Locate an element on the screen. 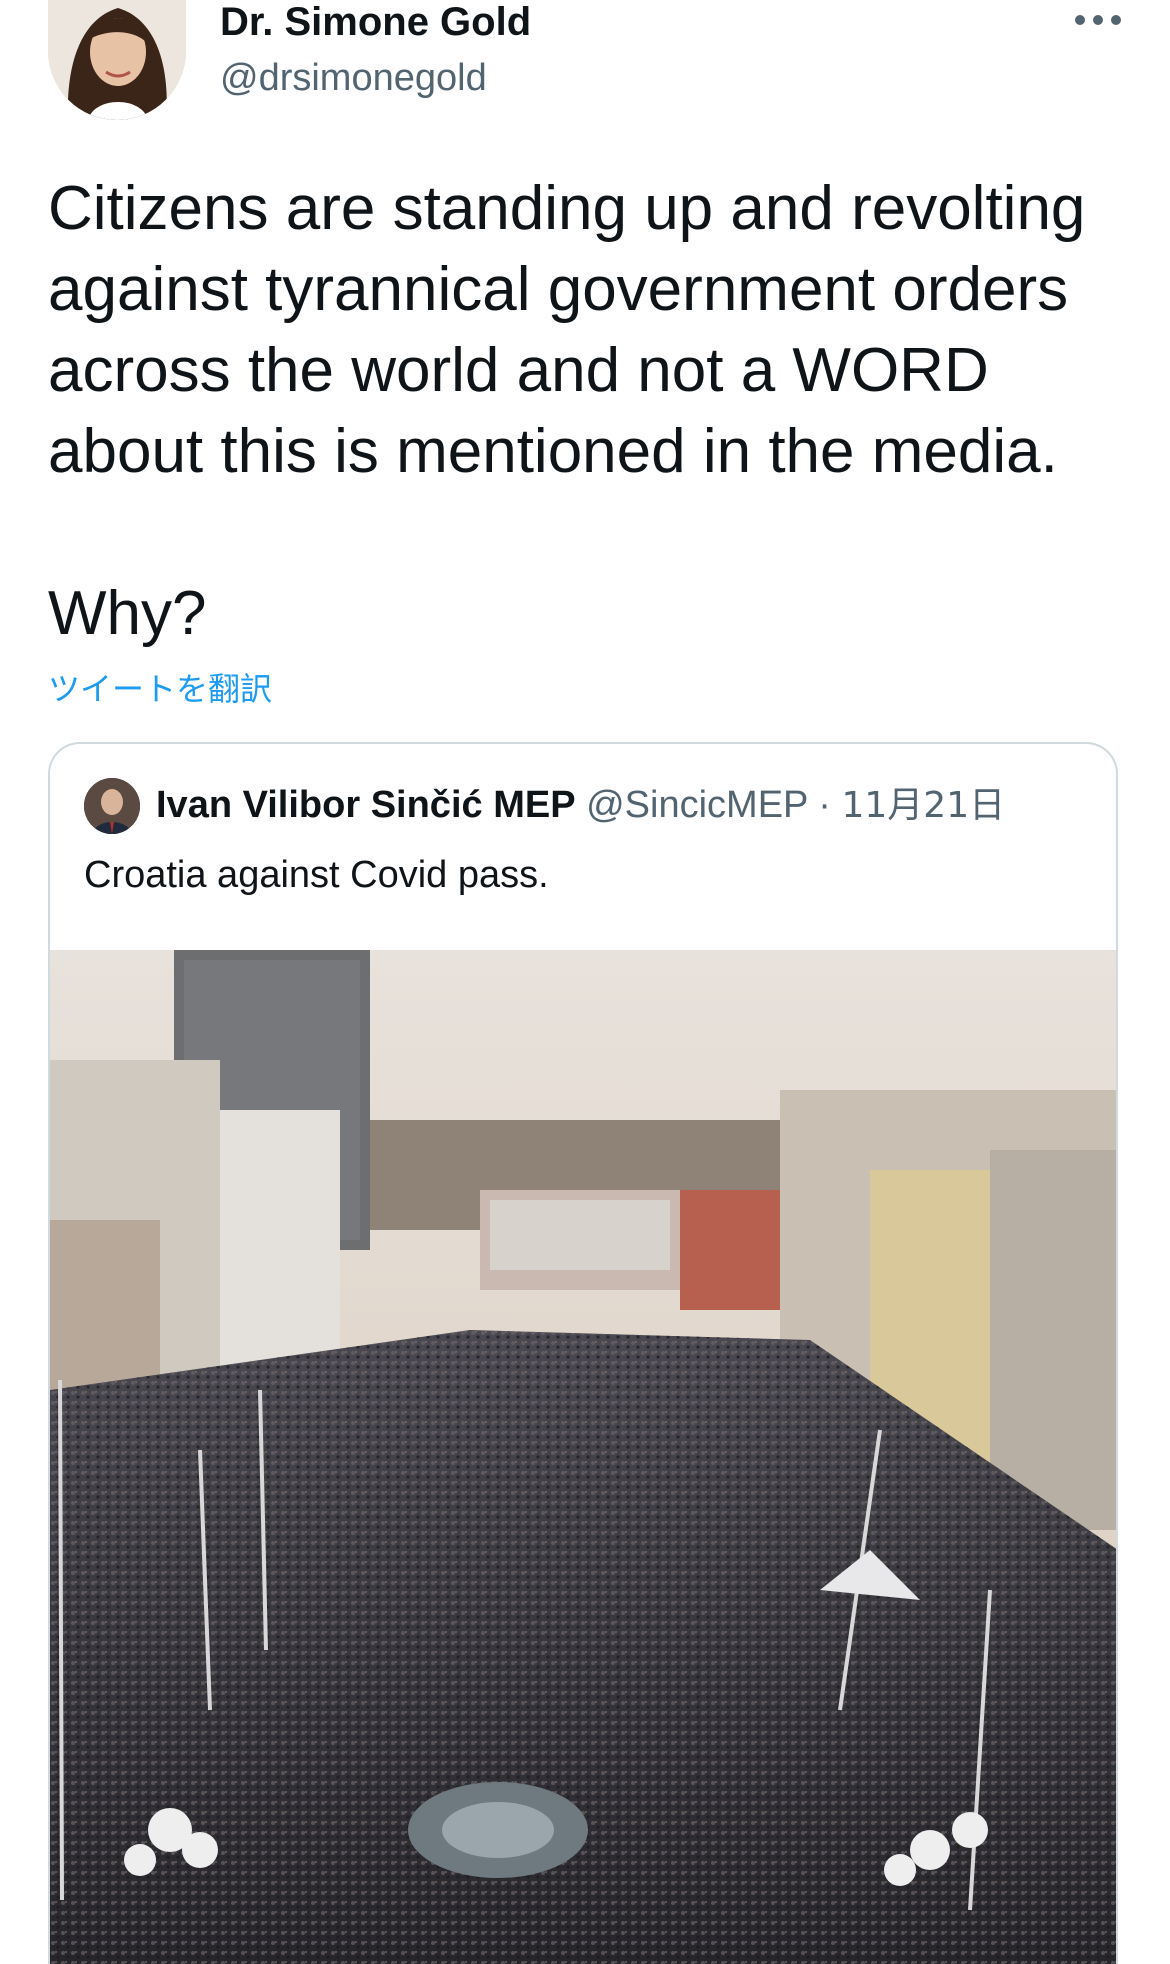  quoted-date: 11月21日 is located at coordinates (924, 805).